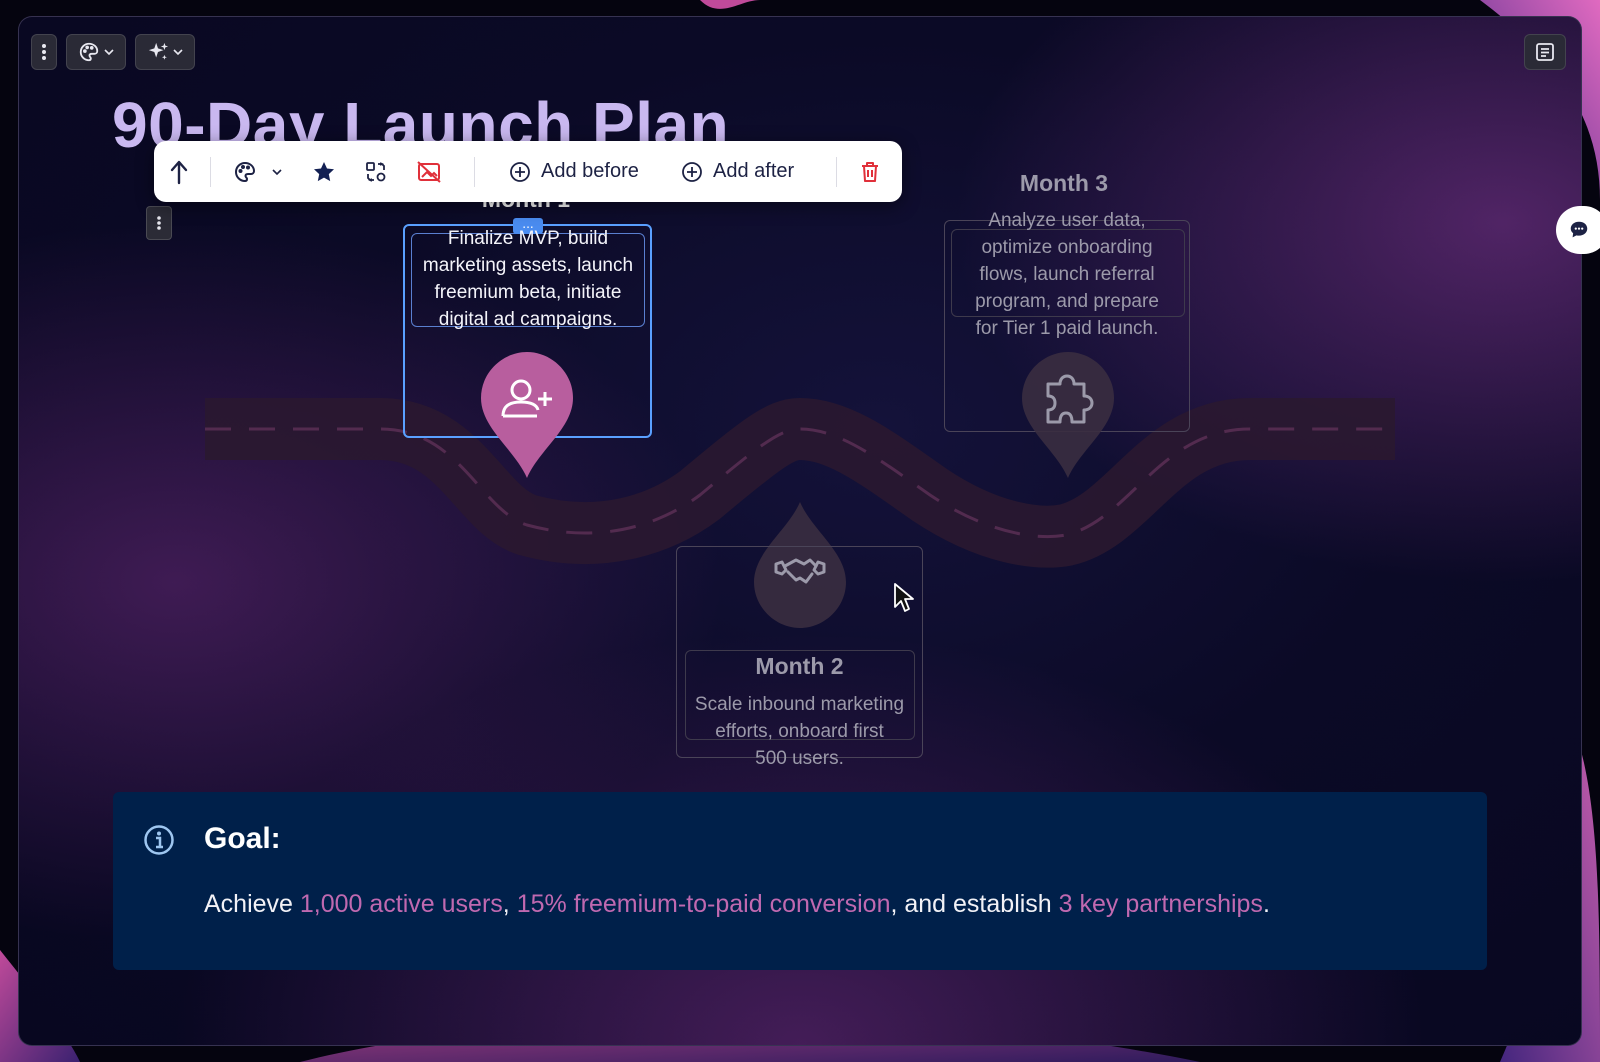  I want to click on month3-line-3: flows, launch referral, so click(1067, 274).